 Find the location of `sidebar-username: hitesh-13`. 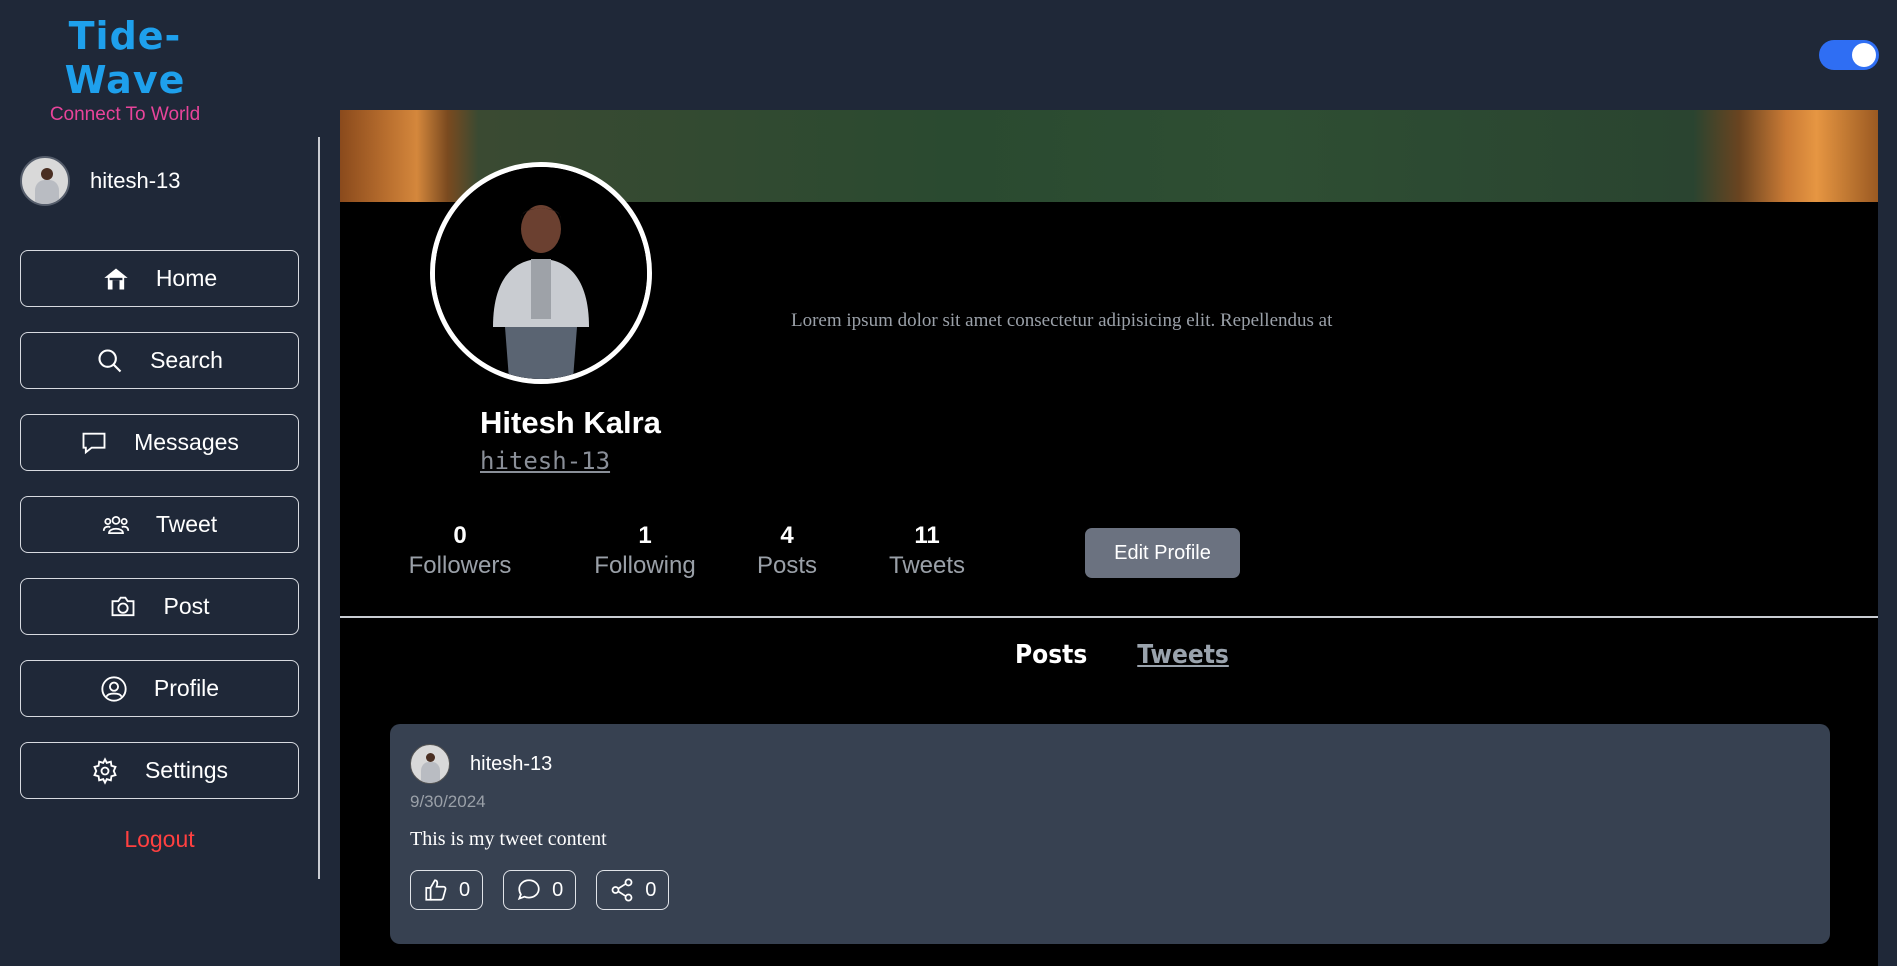

sidebar-username: hitesh-13 is located at coordinates (135, 180).